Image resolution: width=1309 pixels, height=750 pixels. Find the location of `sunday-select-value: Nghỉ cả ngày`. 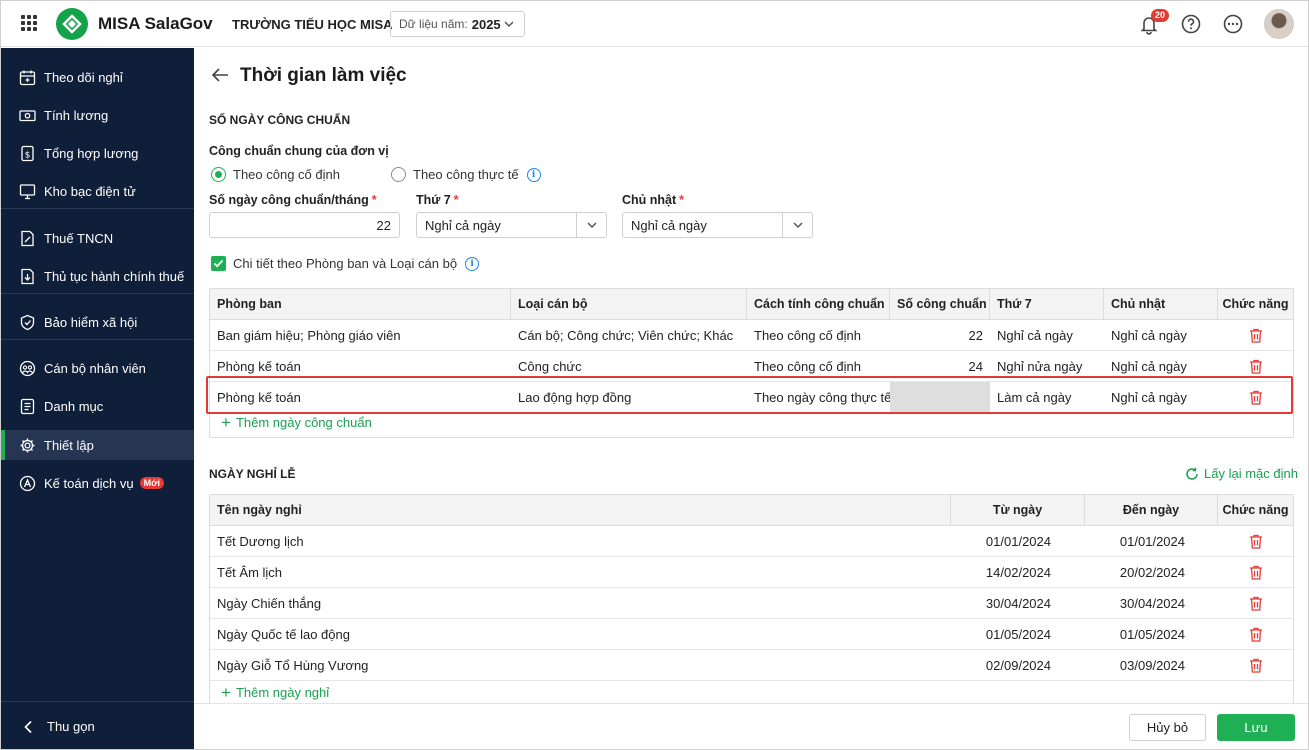

sunday-select-value: Nghỉ cả ngày is located at coordinates (669, 225).